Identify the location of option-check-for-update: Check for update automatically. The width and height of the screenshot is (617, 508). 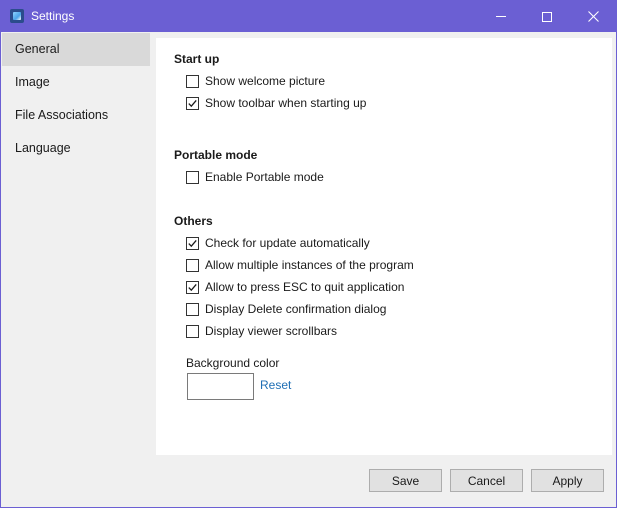
(278, 243).